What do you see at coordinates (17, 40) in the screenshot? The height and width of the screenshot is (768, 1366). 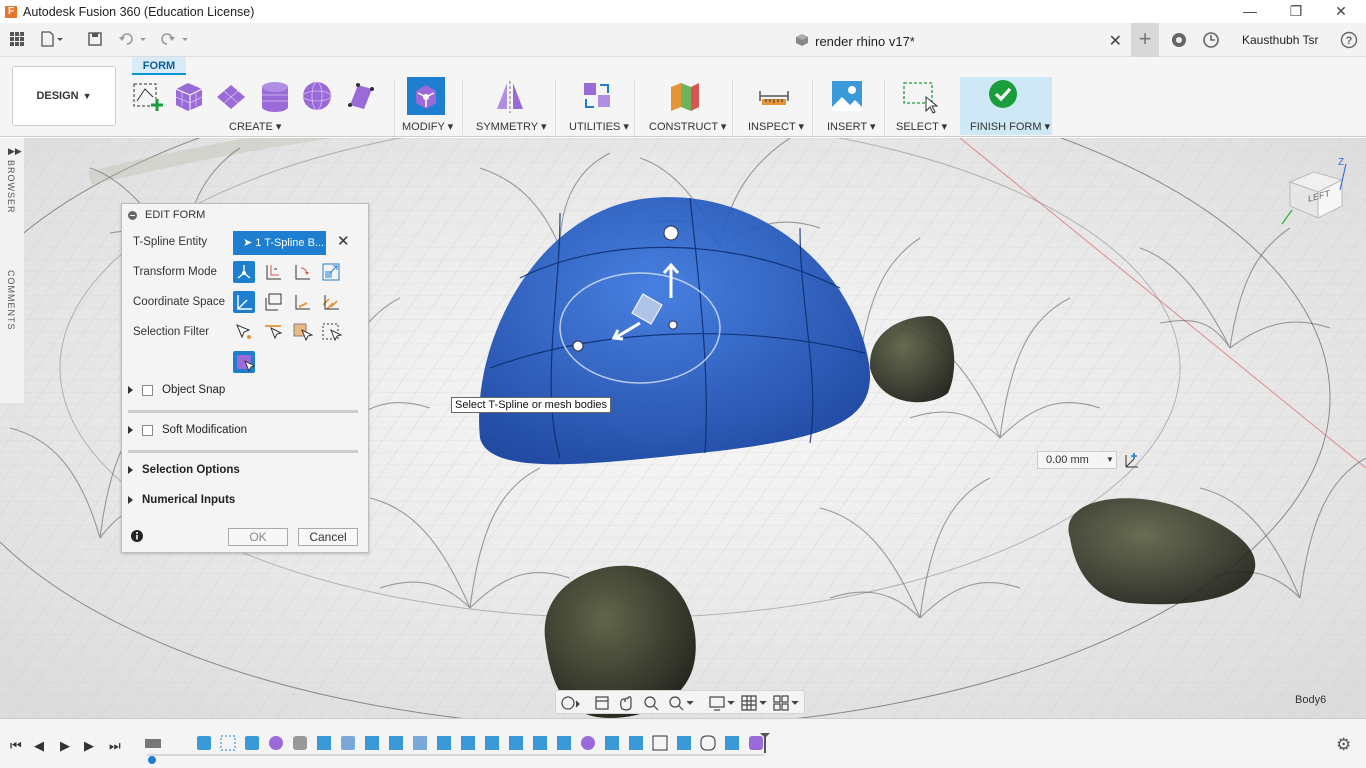 I see `app-grid-icon` at bounding box center [17, 40].